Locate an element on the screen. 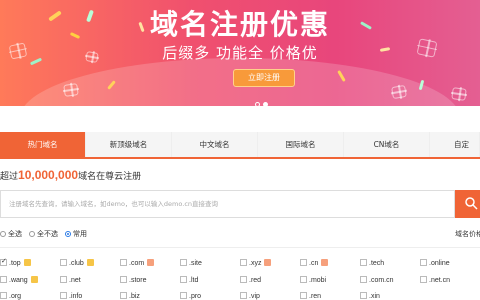  tld-option: .online is located at coordinates (435, 264).